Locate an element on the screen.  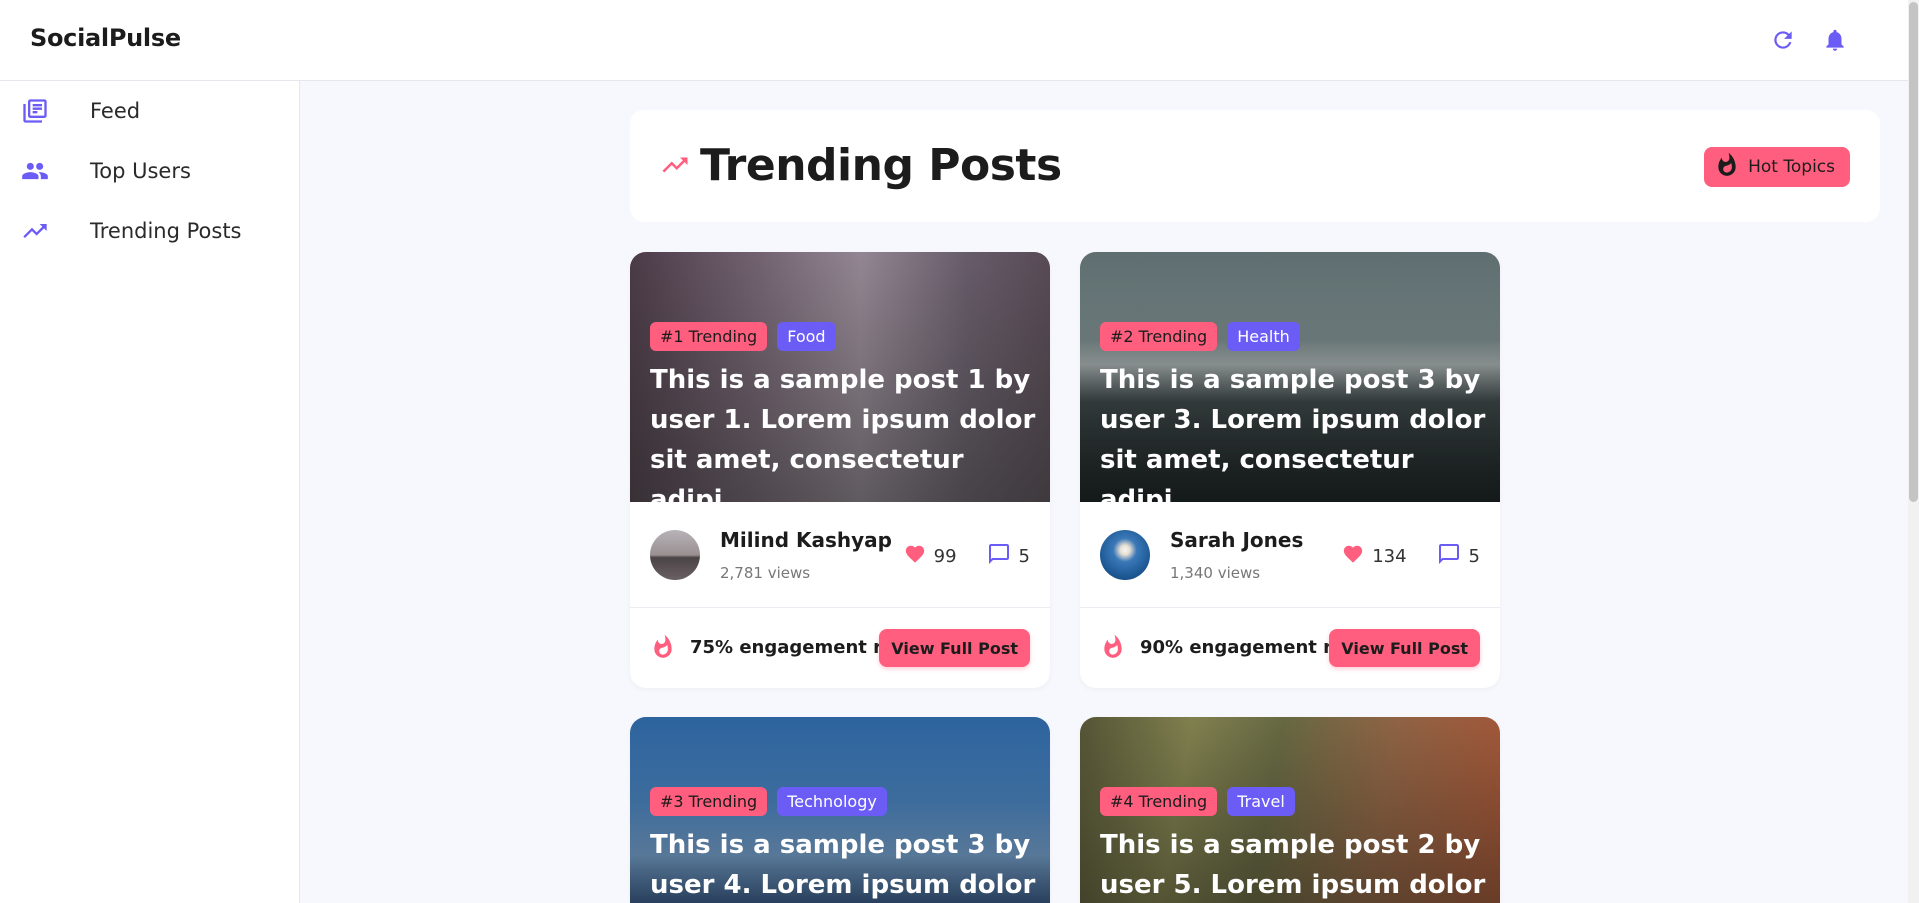
author-row: Sarah Jones 1,340 views 134 5 is located at coordinates (1290, 555).